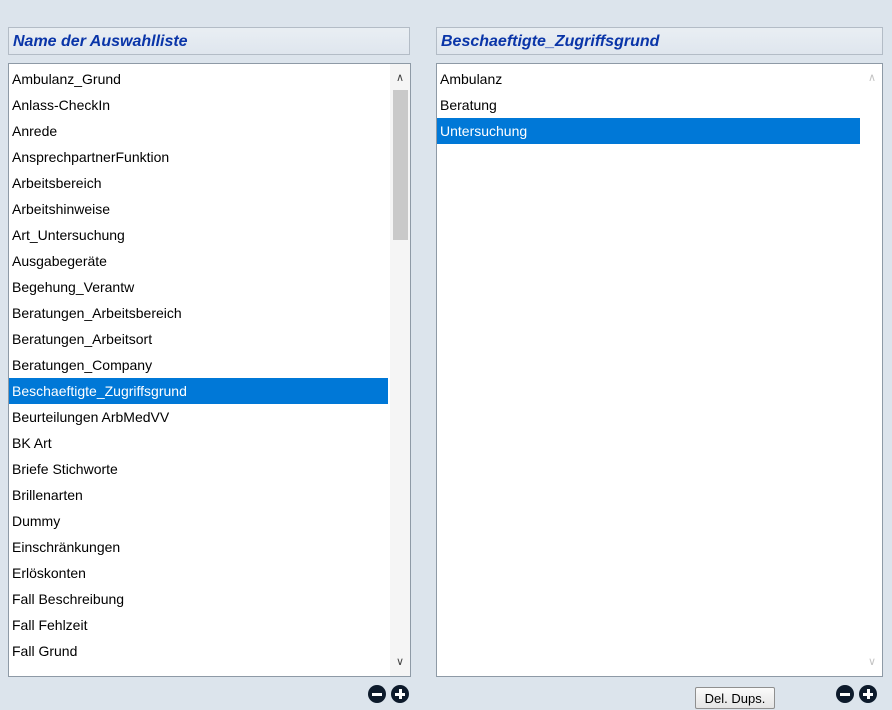  What do you see at coordinates (198, 391) in the screenshot?
I see `list-item: Beschaeftigte_Zugriffsgrund` at bounding box center [198, 391].